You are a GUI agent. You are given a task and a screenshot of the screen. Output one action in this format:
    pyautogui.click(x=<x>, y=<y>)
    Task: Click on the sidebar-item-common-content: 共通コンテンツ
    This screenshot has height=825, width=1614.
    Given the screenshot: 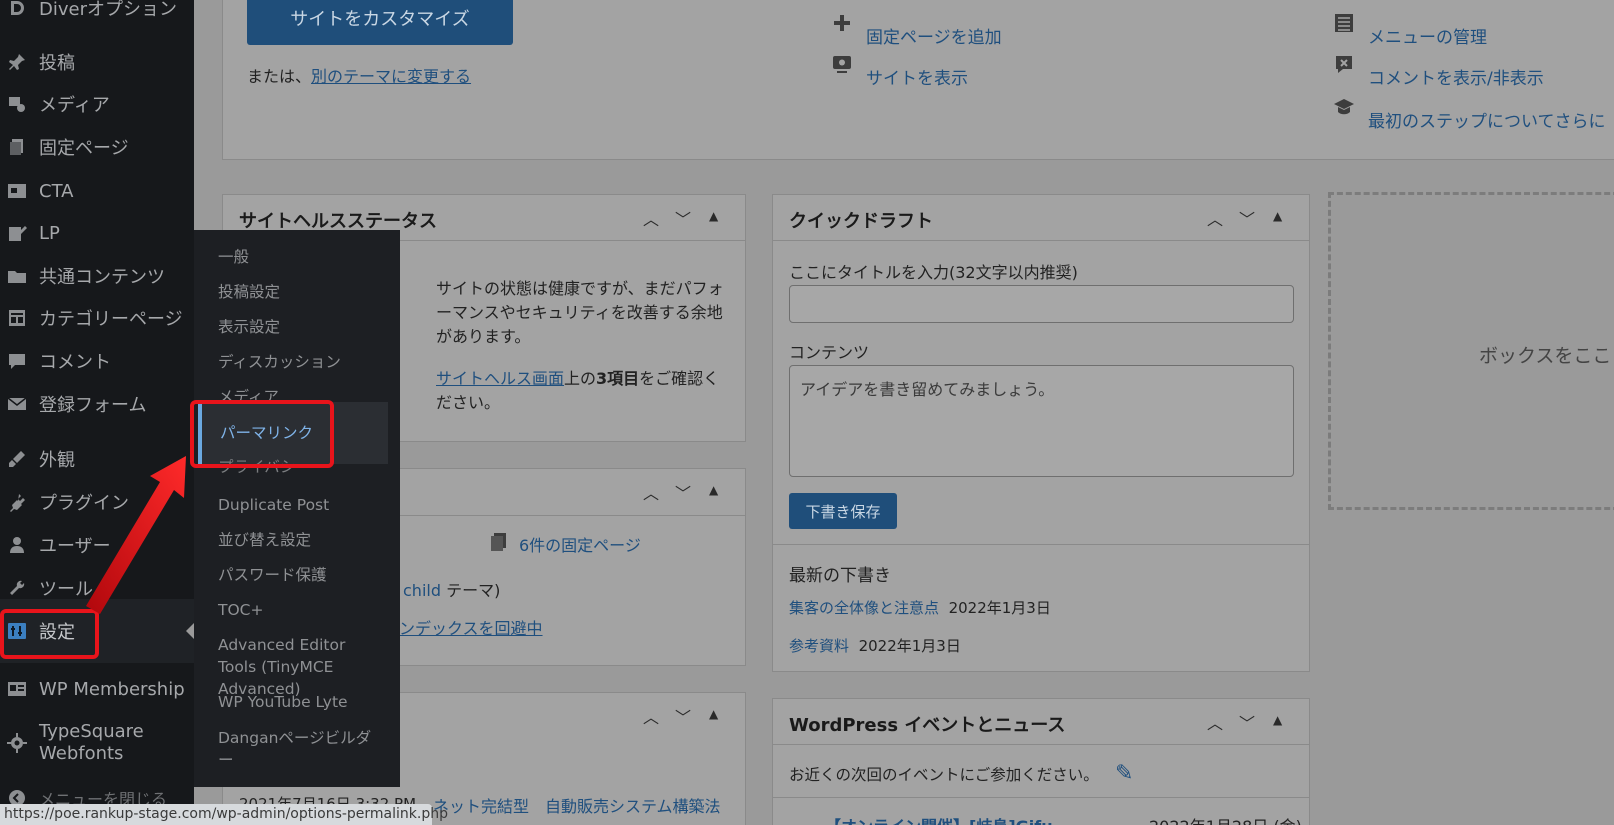 What is the action you would take?
    pyautogui.click(x=97, y=276)
    